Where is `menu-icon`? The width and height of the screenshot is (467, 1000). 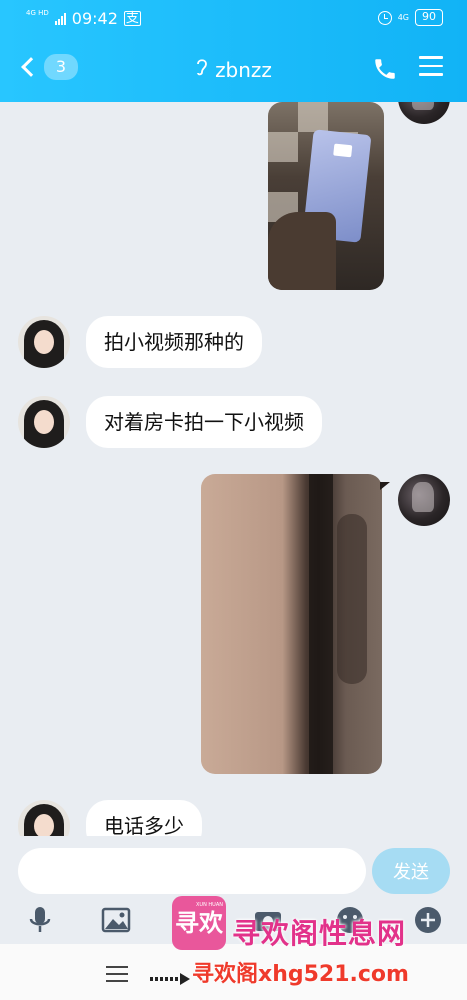 menu-icon is located at coordinates (431, 66).